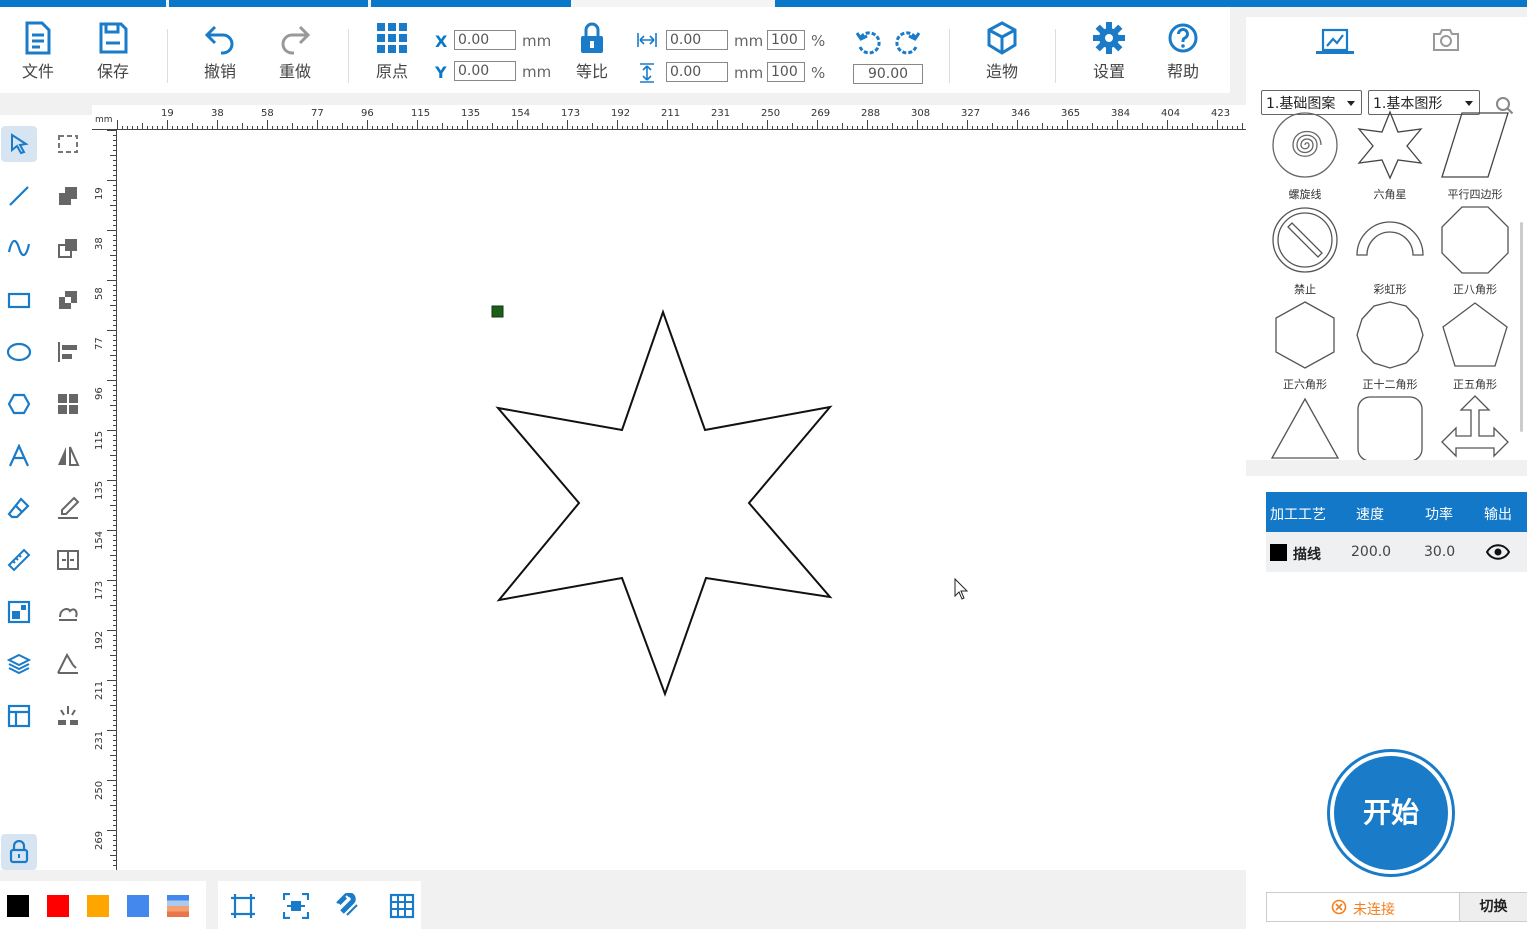  I want to click on union-tool, so click(68, 196).